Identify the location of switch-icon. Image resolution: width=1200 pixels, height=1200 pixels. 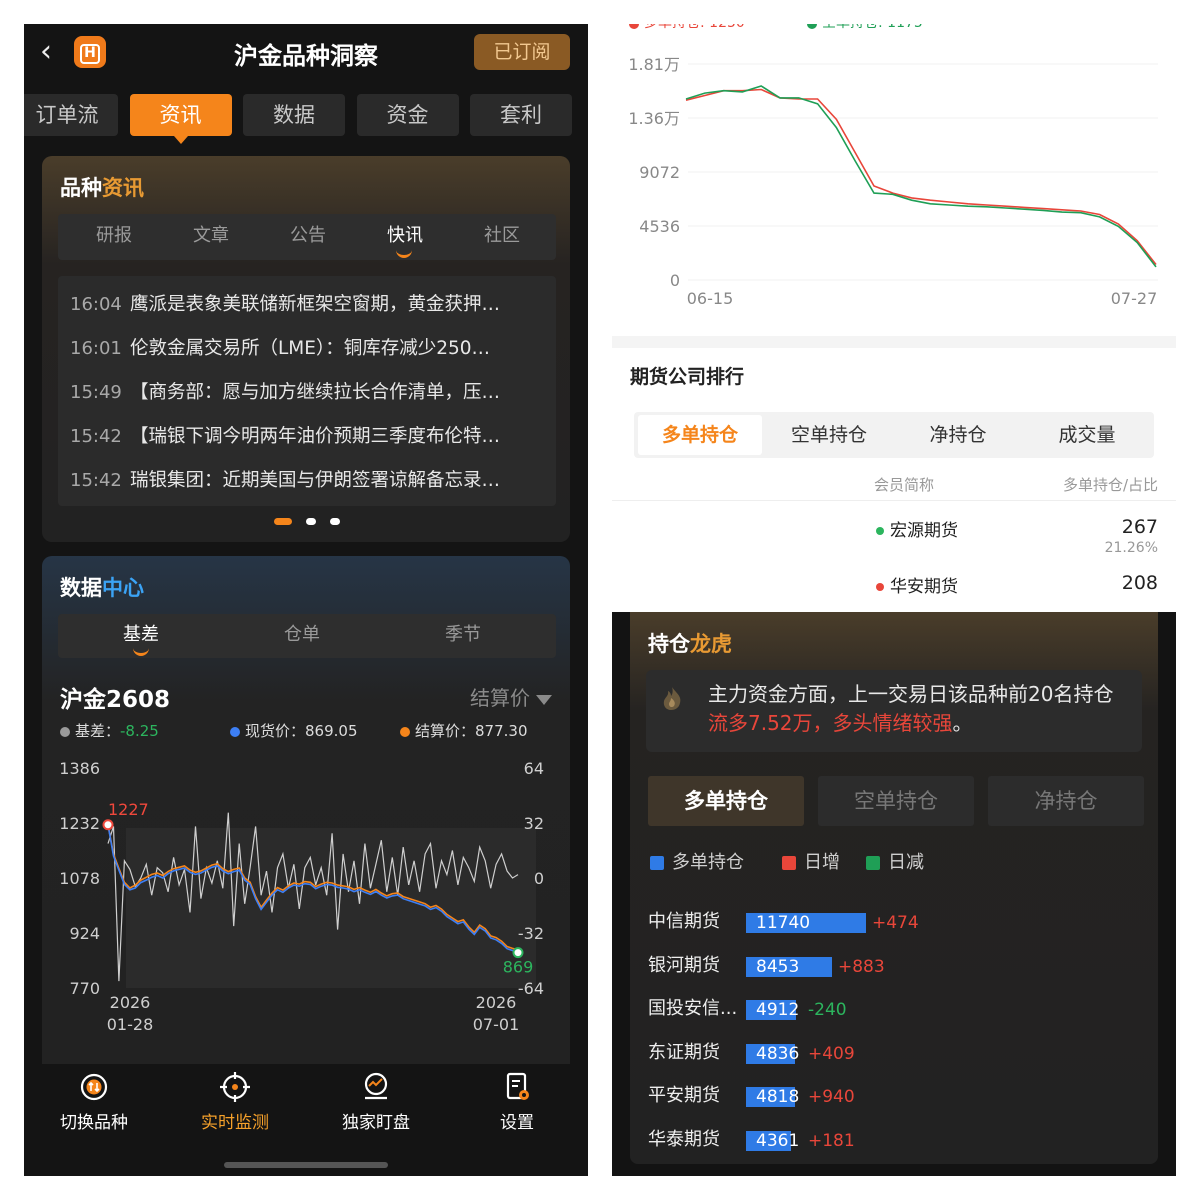
(94, 1087).